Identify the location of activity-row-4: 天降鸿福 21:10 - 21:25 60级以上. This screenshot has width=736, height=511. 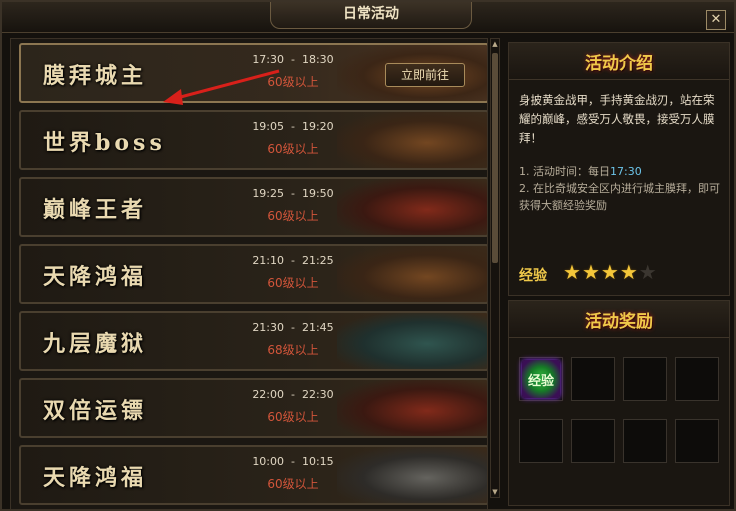
(253, 274).